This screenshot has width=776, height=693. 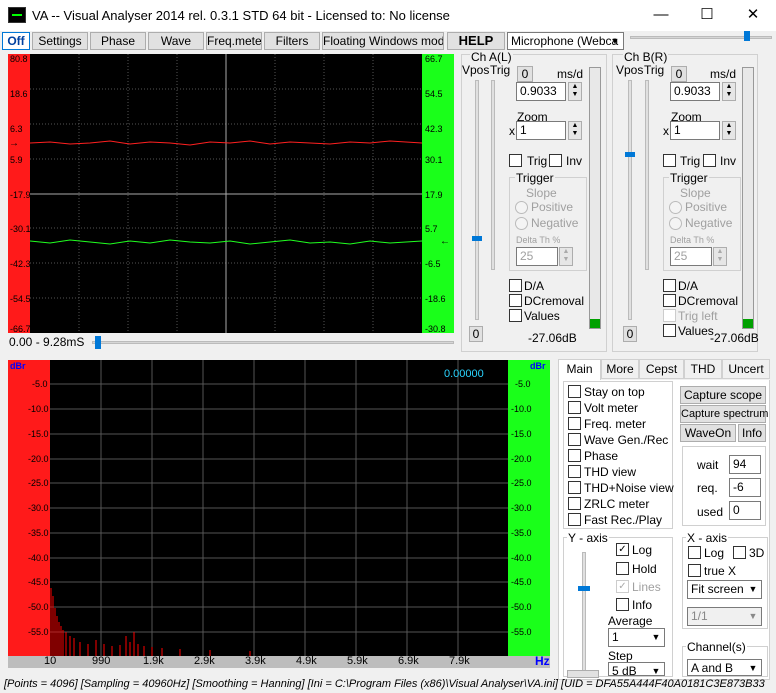 I want to click on channel-a-positive-radio, so click(x=521, y=207).